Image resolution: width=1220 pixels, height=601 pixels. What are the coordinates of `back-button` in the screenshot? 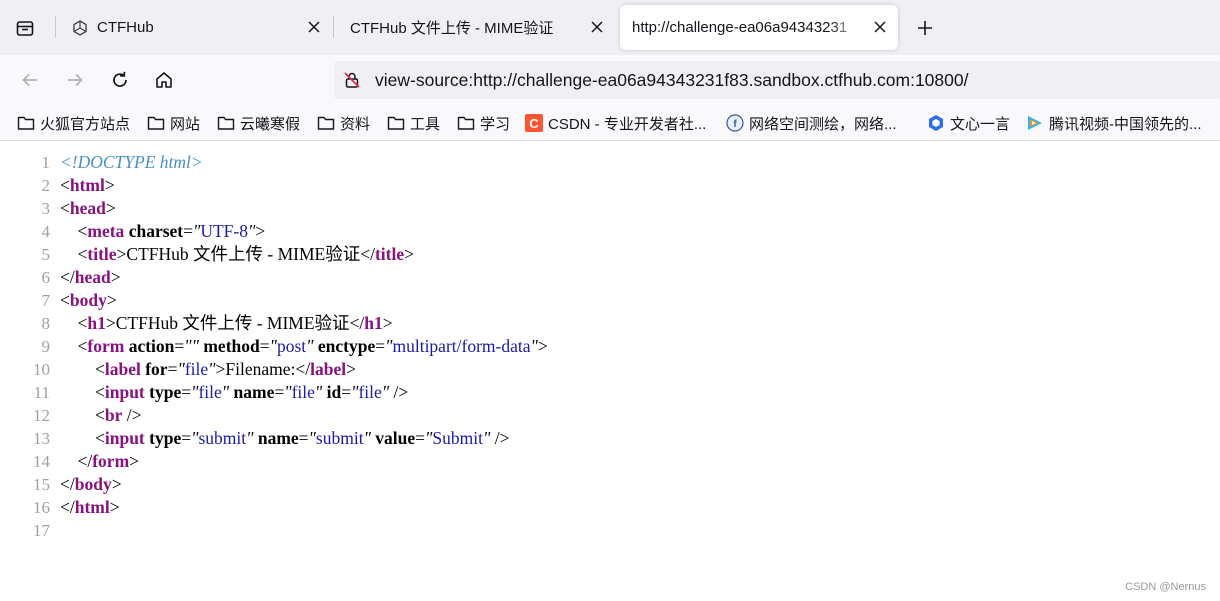 It's located at (30, 80).